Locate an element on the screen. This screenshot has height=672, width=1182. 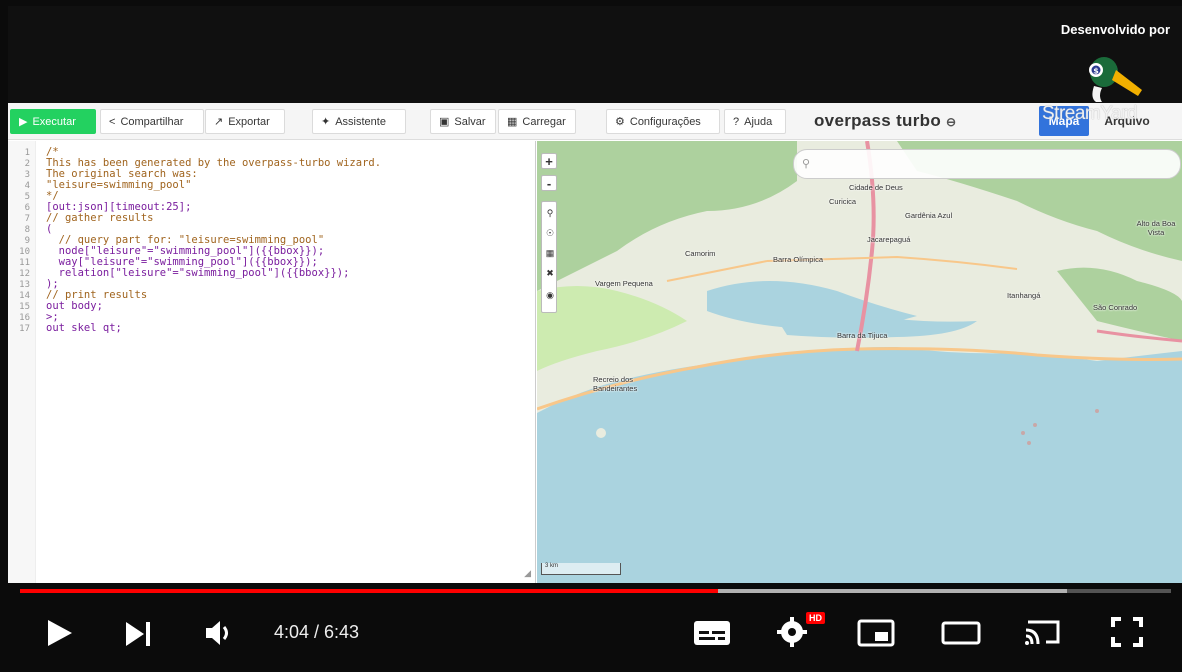
map-toolbar: ⚲ ☉ ▦ ✖ ◉ is located at coordinates (549, 257).